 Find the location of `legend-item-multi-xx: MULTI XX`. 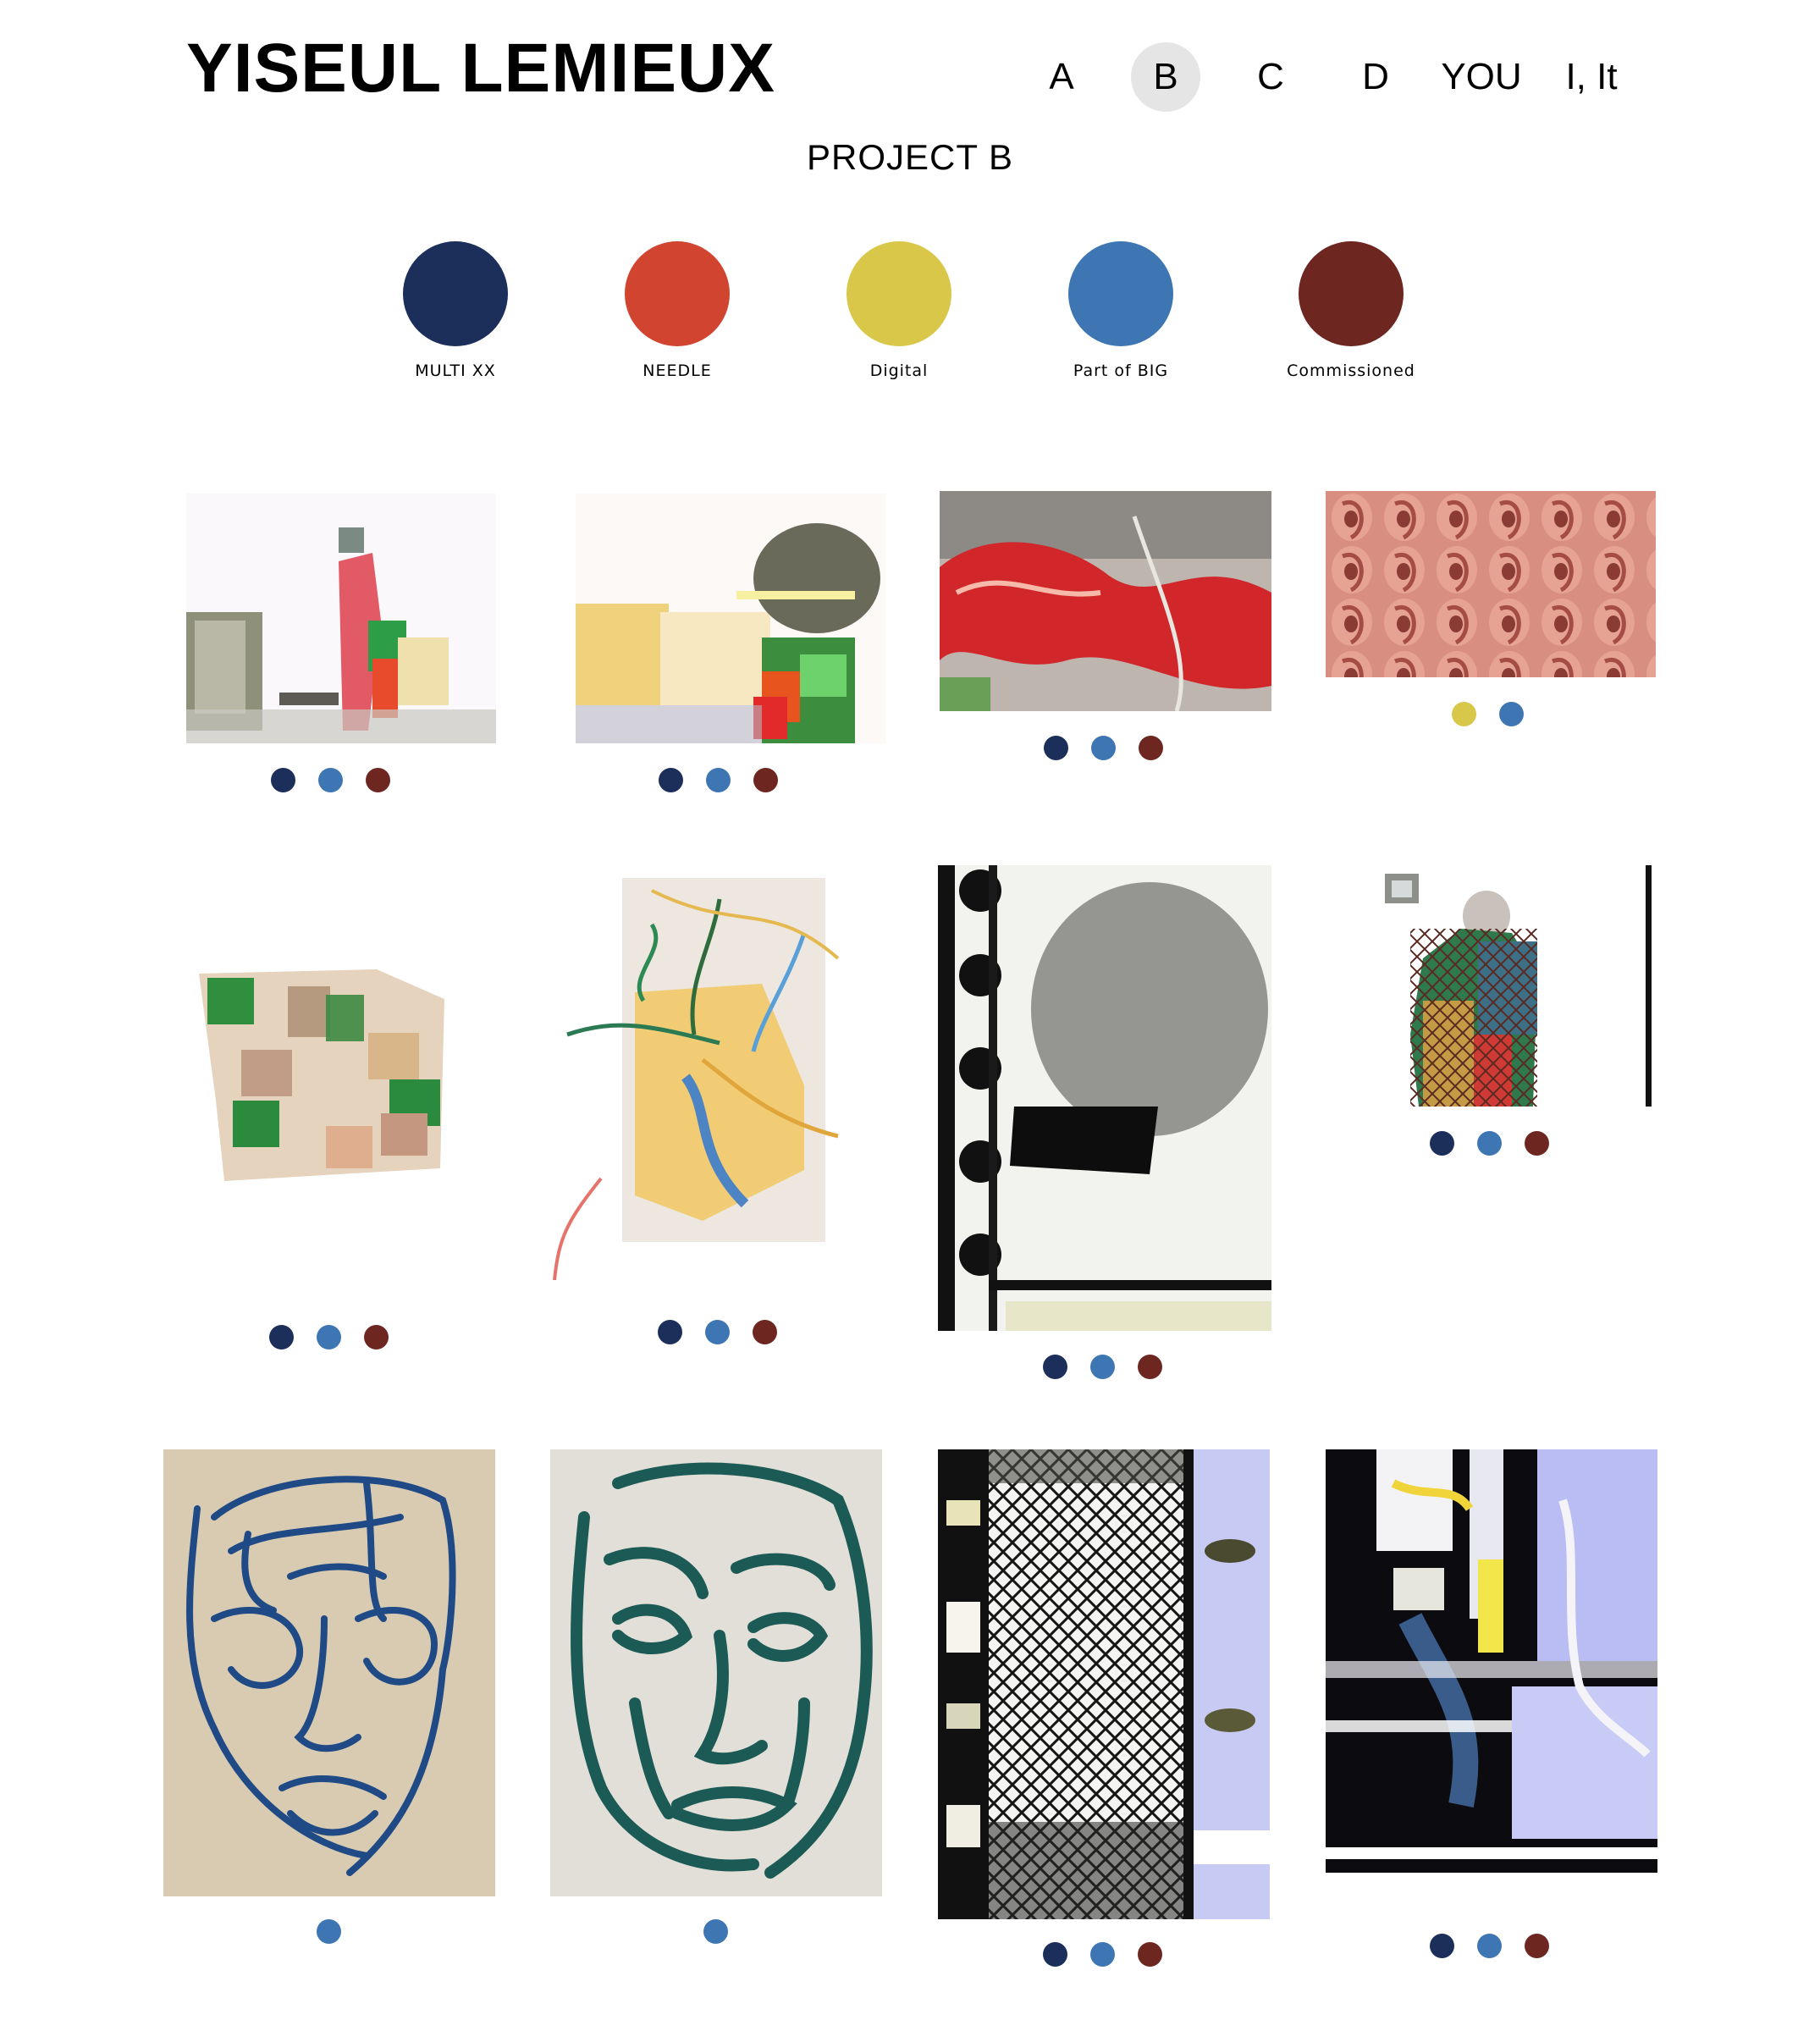

legend-item-multi-xx: MULTI XX is located at coordinates (456, 310).